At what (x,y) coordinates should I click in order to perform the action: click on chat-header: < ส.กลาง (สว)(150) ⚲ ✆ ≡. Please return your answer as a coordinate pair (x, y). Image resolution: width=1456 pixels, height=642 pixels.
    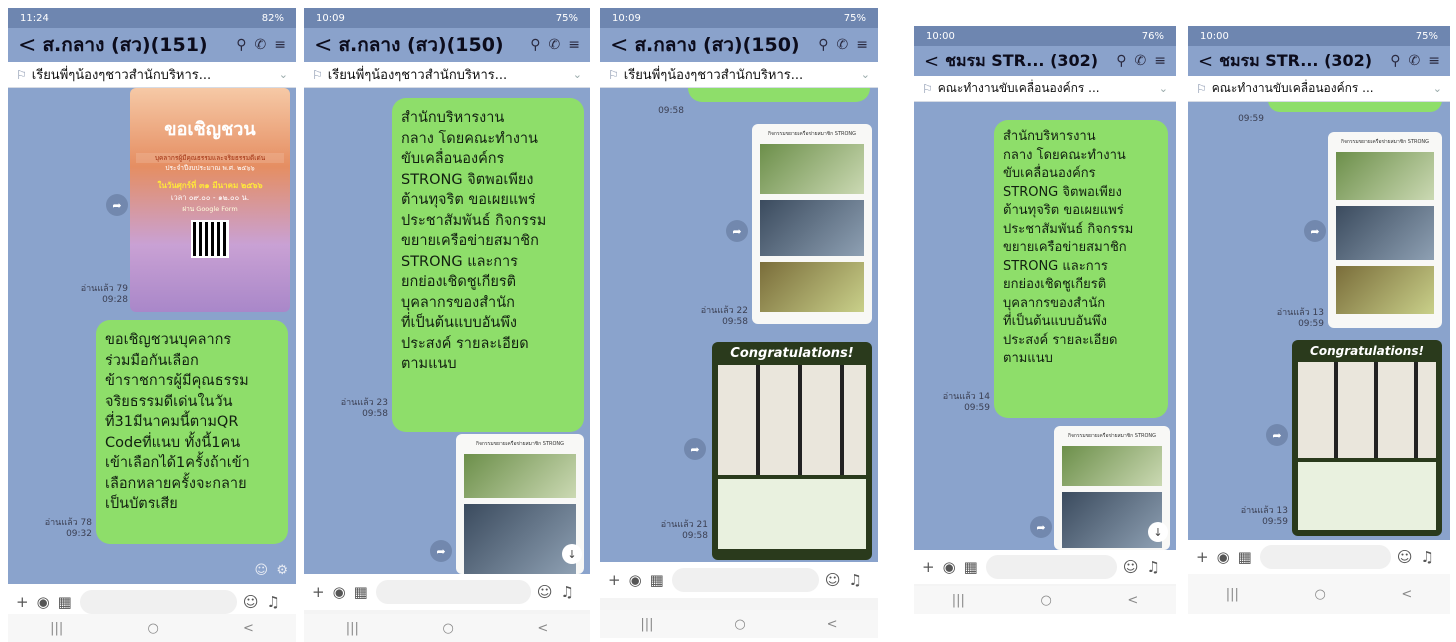
    Looking at the image, I should click on (739, 45).